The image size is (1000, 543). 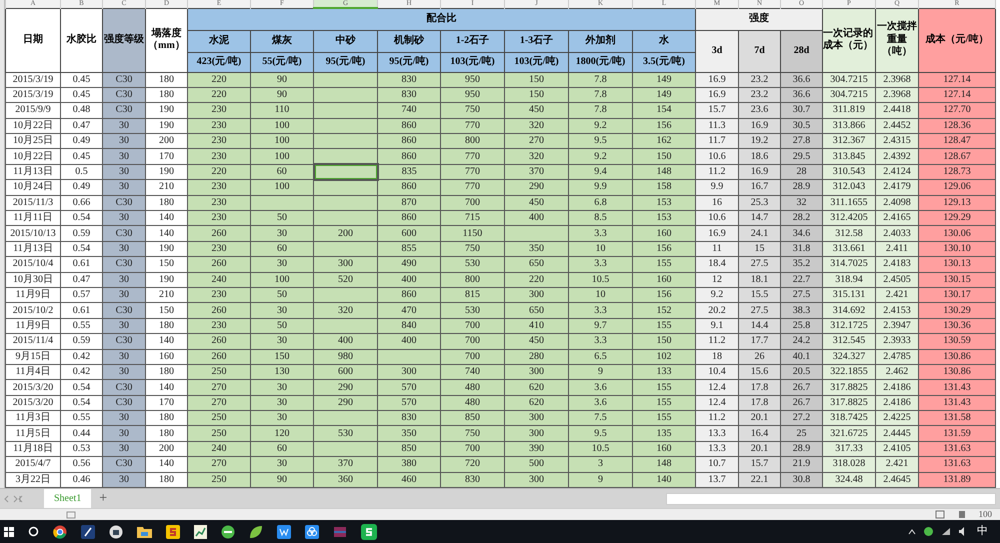 What do you see at coordinates (897, 203) in the screenshot?
I see `table-cell: 2.4098` at bounding box center [897, 203].